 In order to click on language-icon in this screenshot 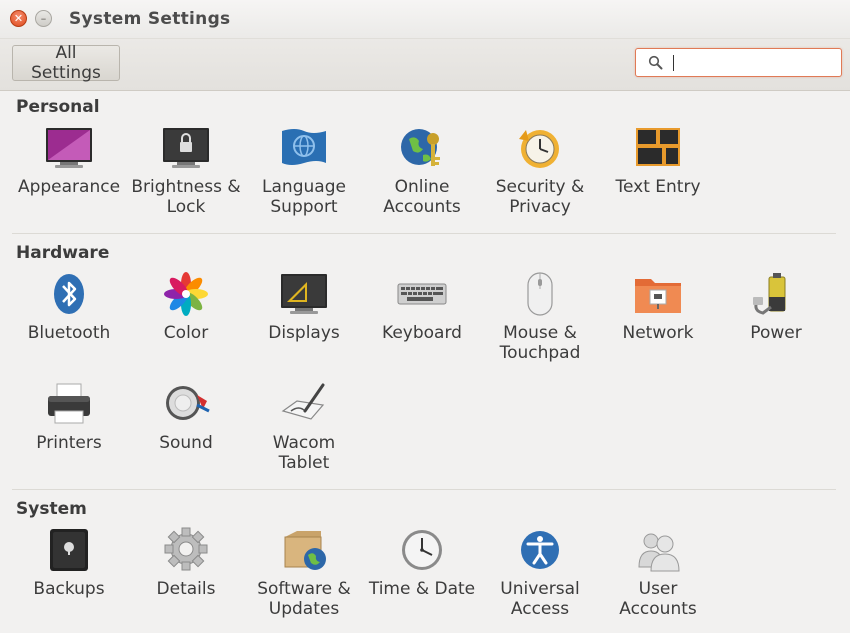, I will do `click(304, 147)`.